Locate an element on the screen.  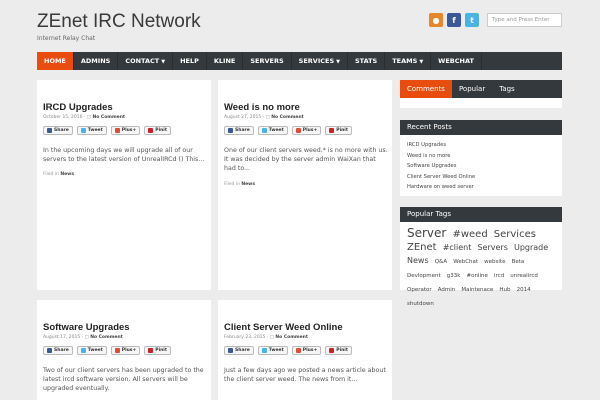
recent-post-link: Hardware on weed server is located at coordinates (481, 187).